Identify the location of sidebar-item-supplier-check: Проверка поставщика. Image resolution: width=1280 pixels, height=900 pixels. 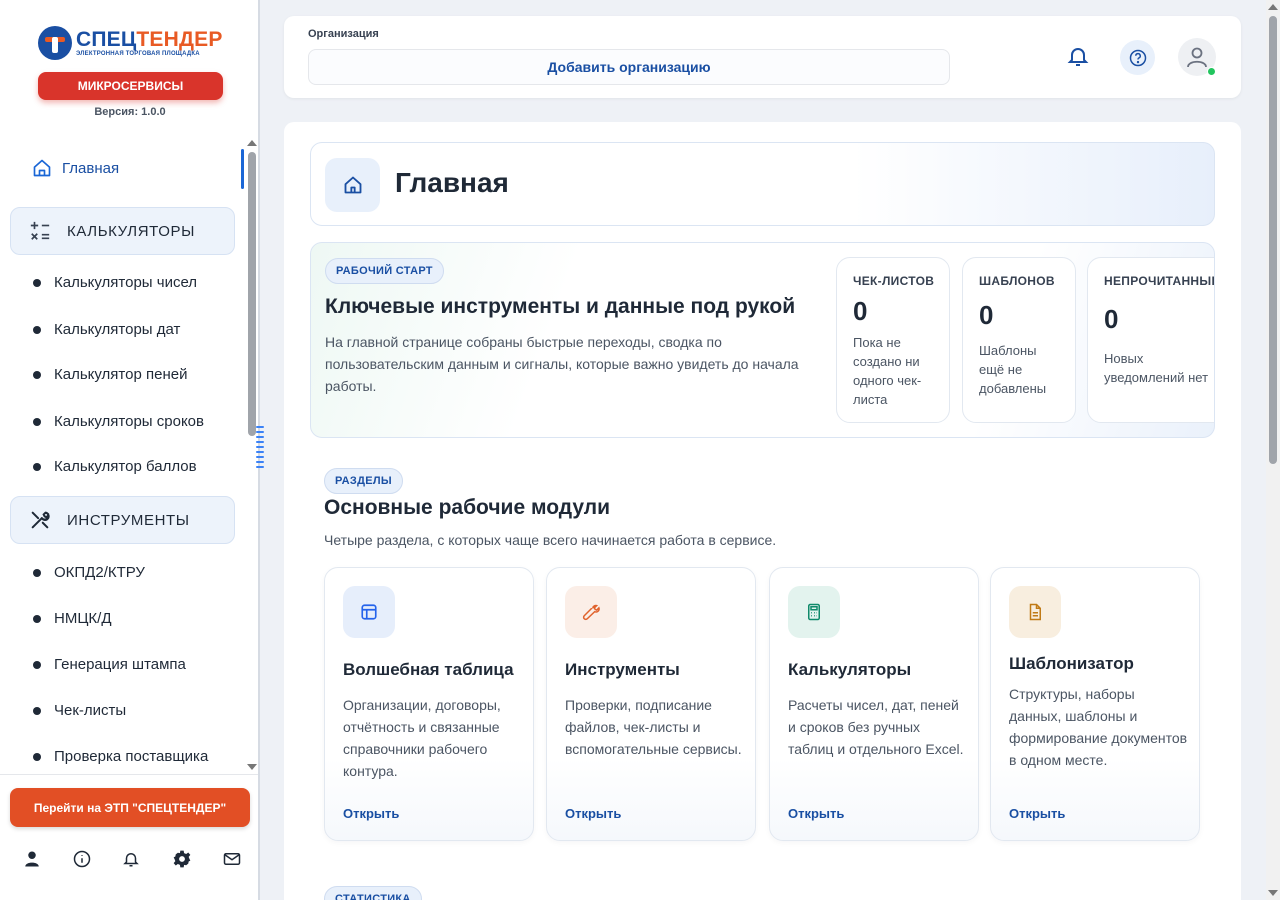
(120, 756).